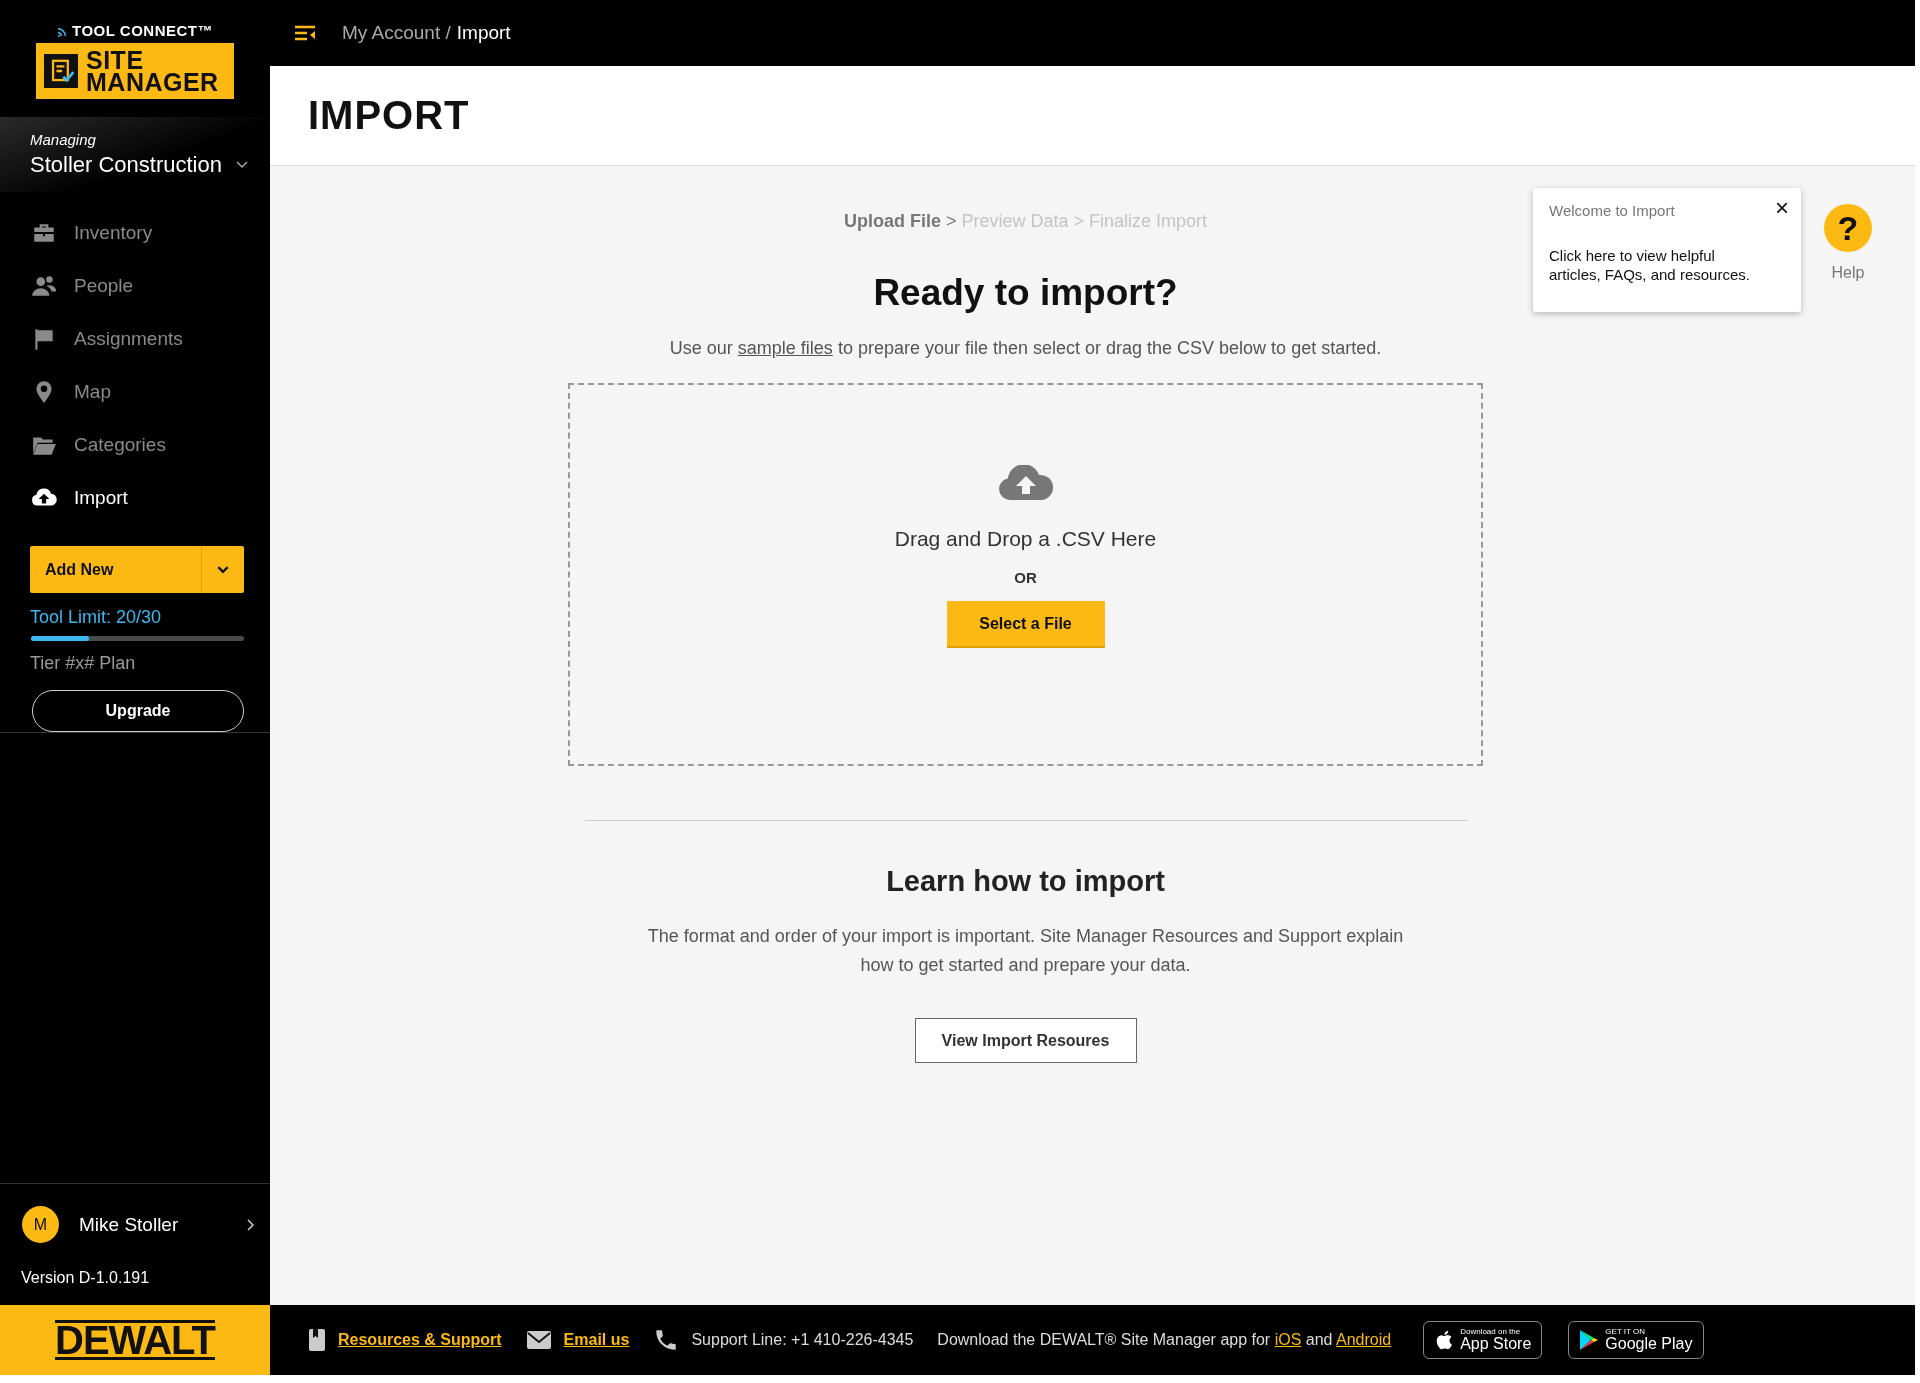 Image resolution: width=1920 pixels, height=1383 pixels. Describe the element at coordinates (1025, 293) in the screenshot. I see `section-heading: Ready to import?` at that location.